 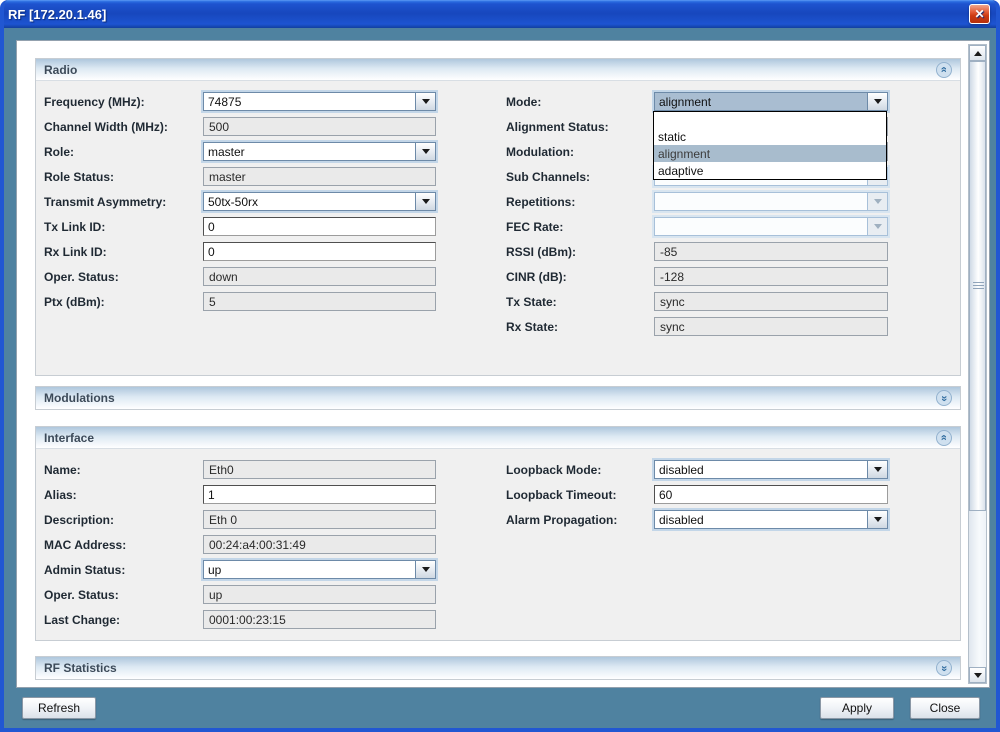 What do you see at coordinates (74, 301) in the screenshot?
I see `field-label: Ptx (dBm):` at bounding box center [74, 301].